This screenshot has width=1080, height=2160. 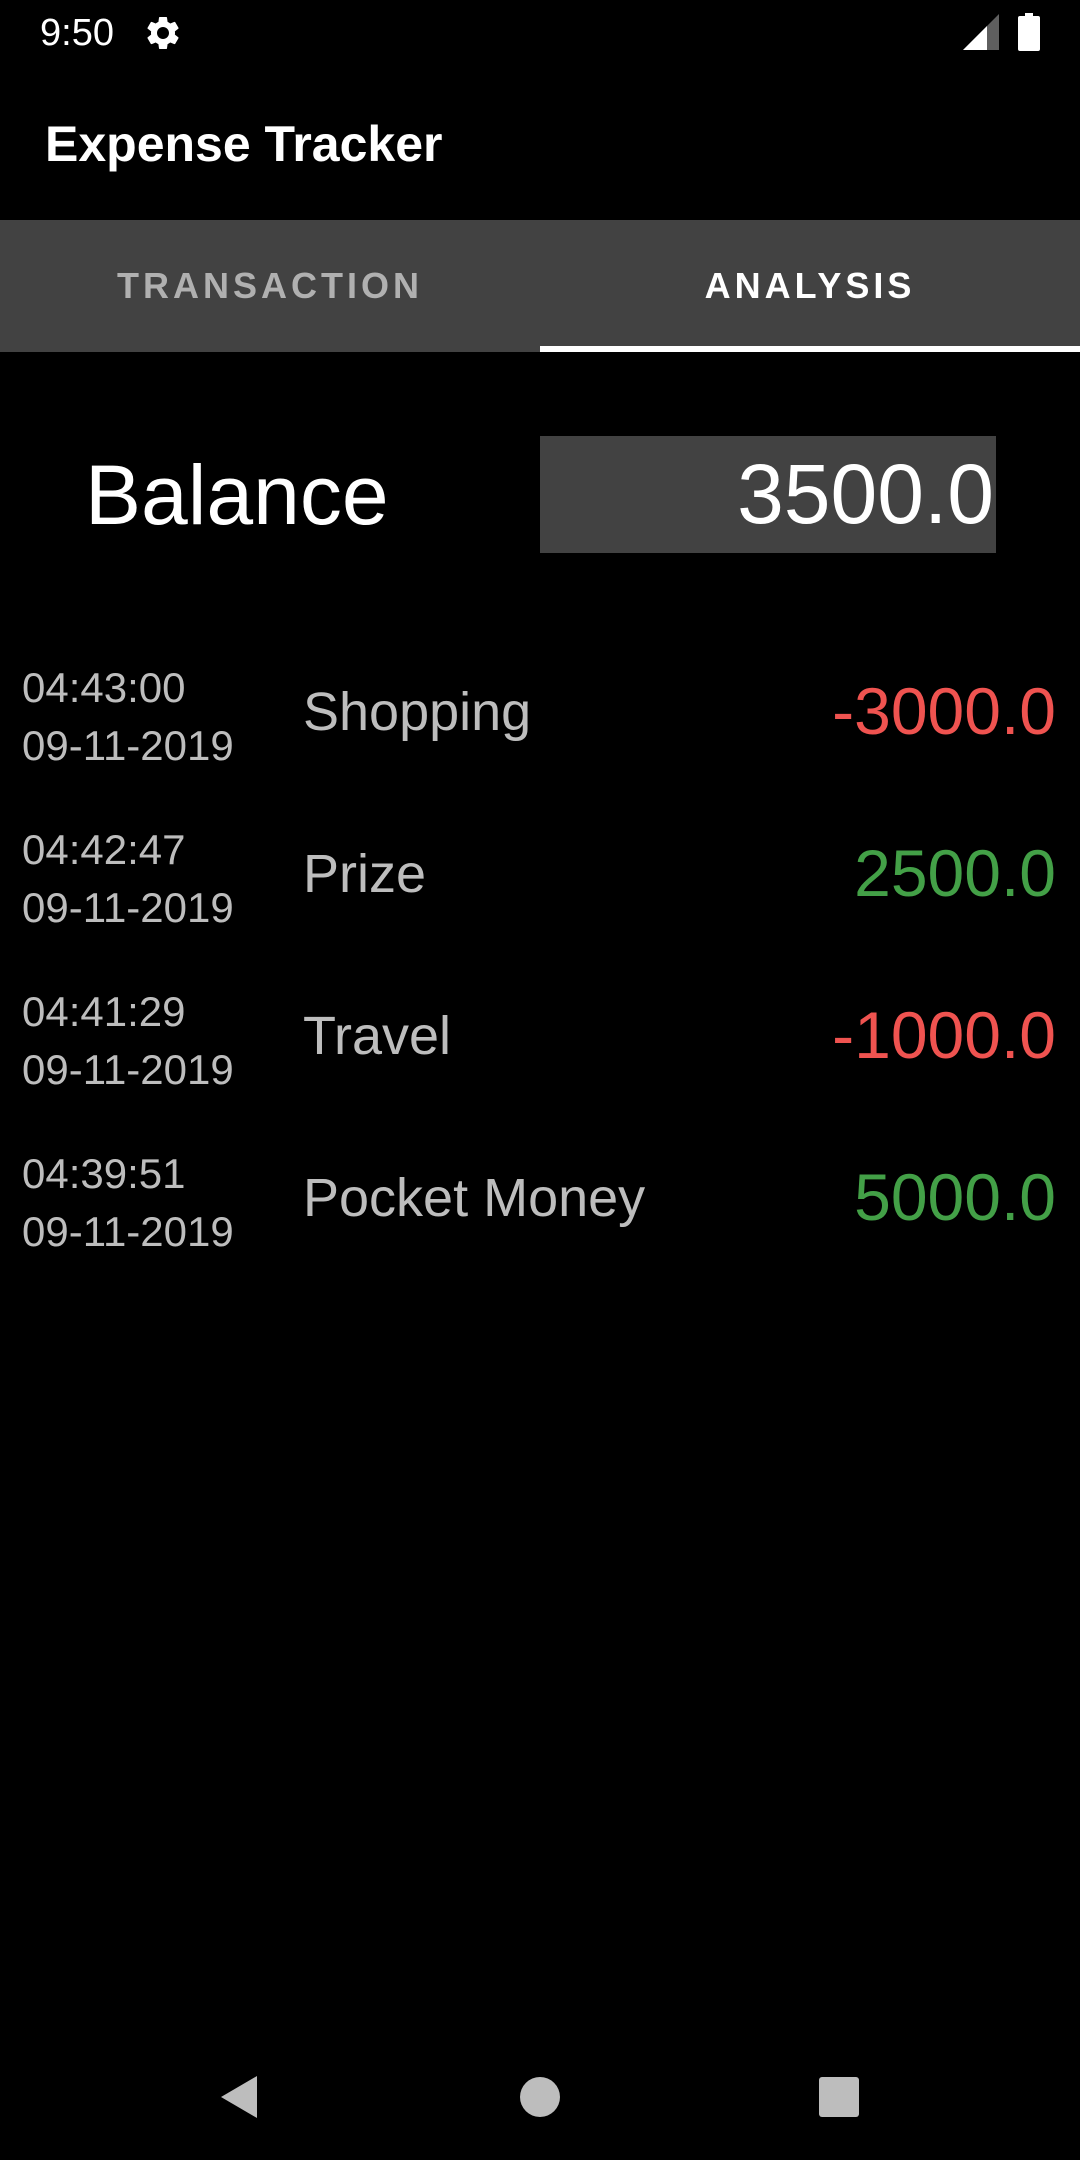 I want to click on tab-bar: TRANSACTION ANALYSIS, so click(x=540, y=286).